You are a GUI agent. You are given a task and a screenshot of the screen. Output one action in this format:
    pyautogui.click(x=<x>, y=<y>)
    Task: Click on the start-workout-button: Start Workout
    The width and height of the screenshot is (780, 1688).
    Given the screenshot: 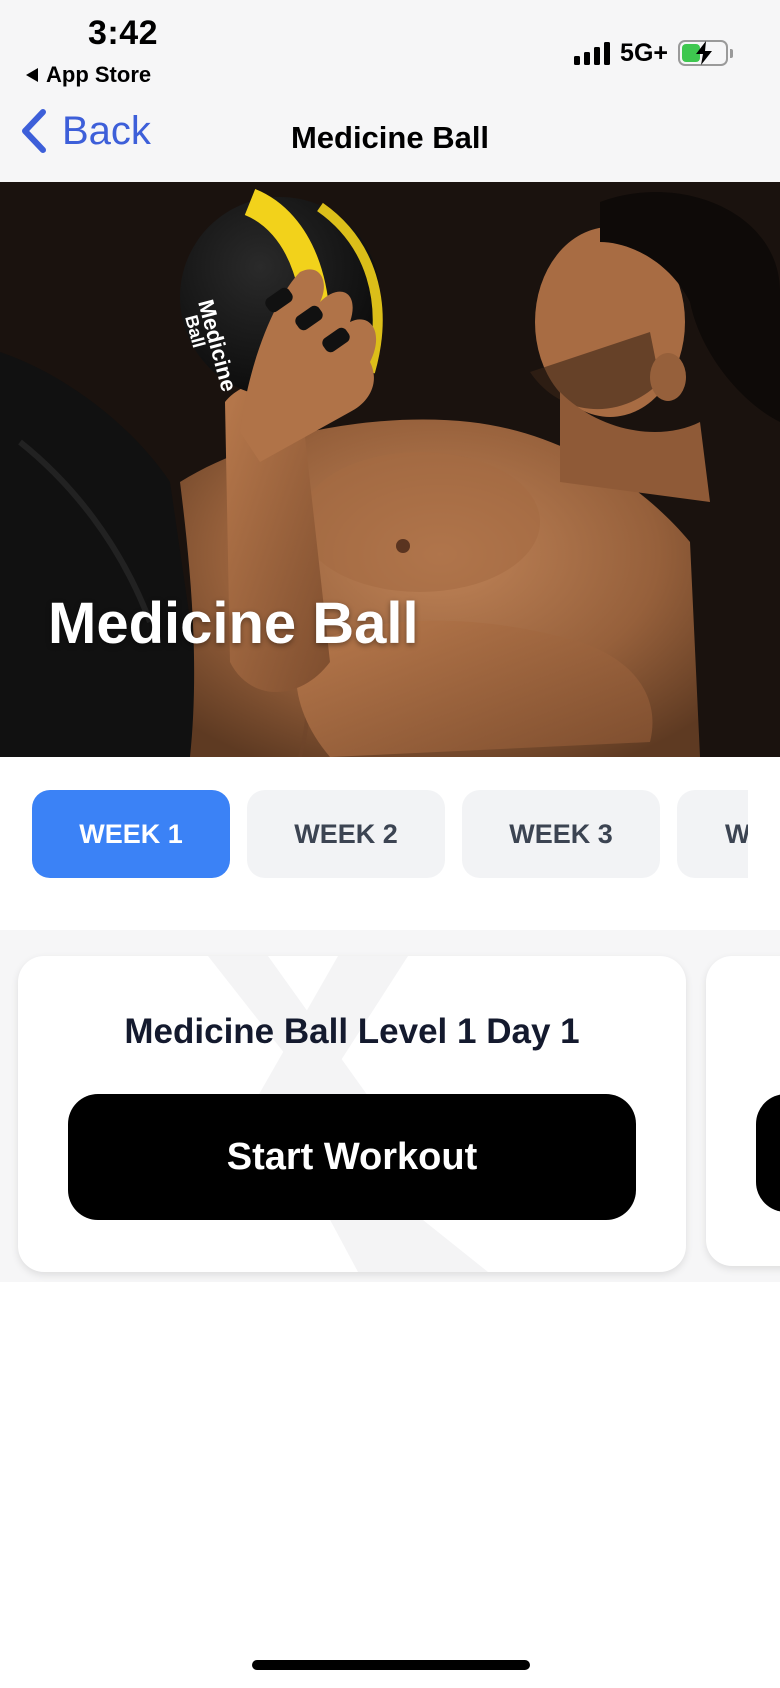 What is the action you would take?
    pyautogui.click(x=352, y=1157)
    